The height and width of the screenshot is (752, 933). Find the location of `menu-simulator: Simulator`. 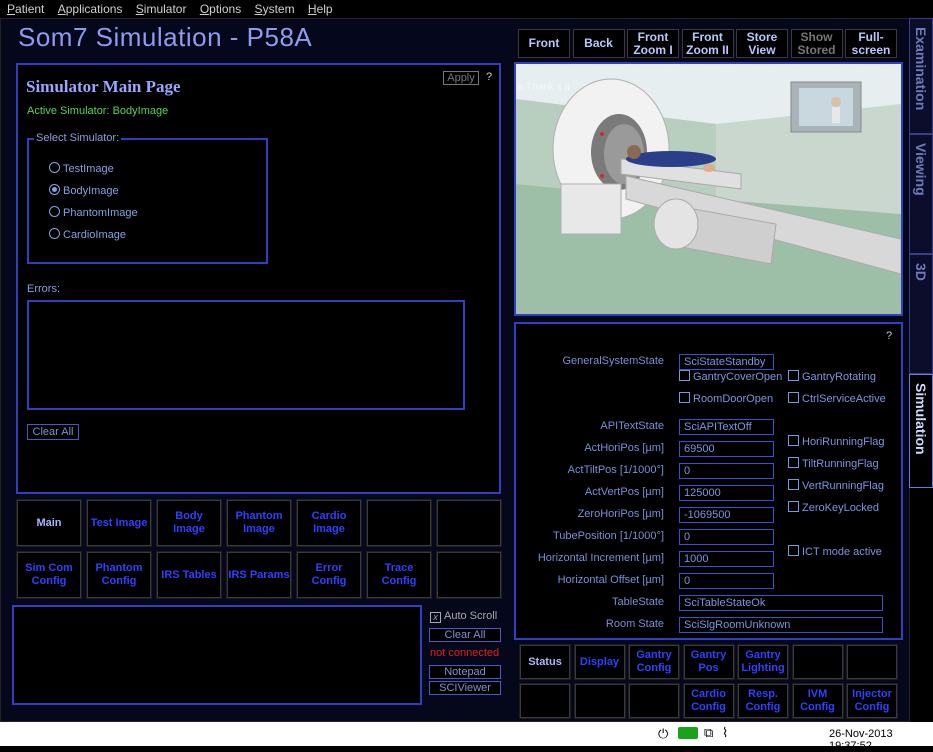

menu-simulator: Simulator is located at coordinates (161, 9).